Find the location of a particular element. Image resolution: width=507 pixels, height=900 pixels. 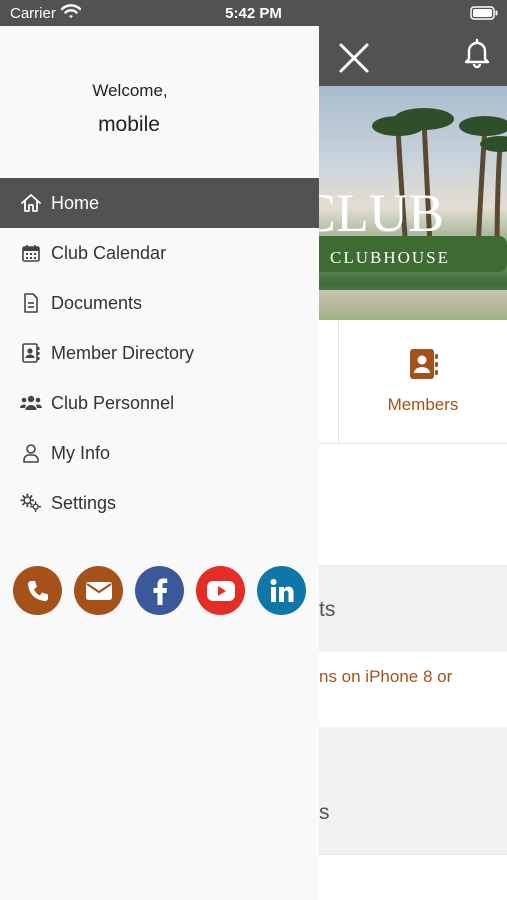

nav-item-club-calendar: Club Calendar is located at coordinates (159, 253).